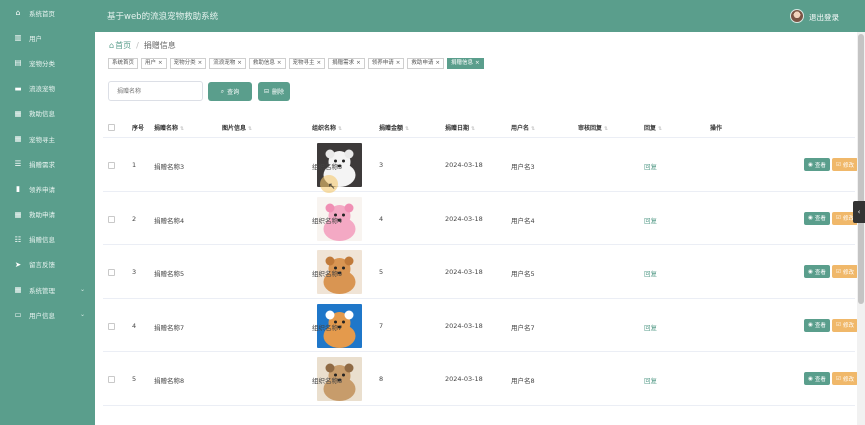 The height and width of the screenshot is (425, 865). What do you see at coordinates (47, 289) in the screenshot?
I see `sidebar-item: ▦ 系统管理 ⌄` at bounding box center [47, 289].